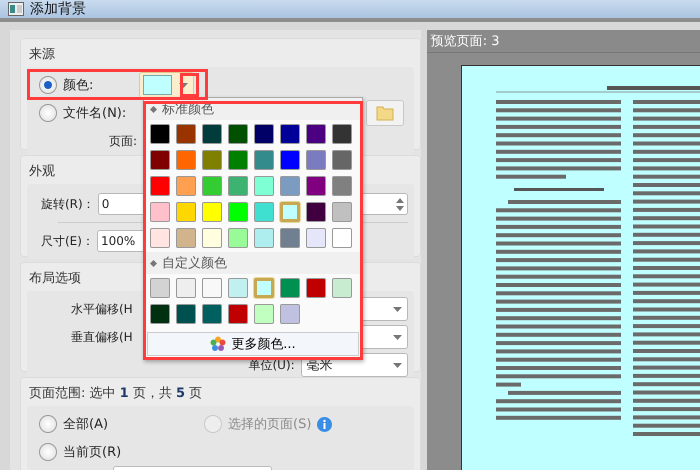 This screenshot has height=470, width=700. Describe the element at coordinates (67, 241) in the screenshot. I see `field-label: 尺寸(E)：` at that location.